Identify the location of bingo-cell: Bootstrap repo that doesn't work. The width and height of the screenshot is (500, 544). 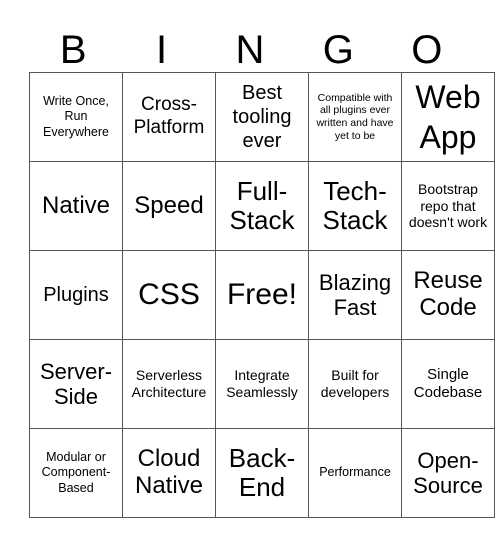
(448, 206).